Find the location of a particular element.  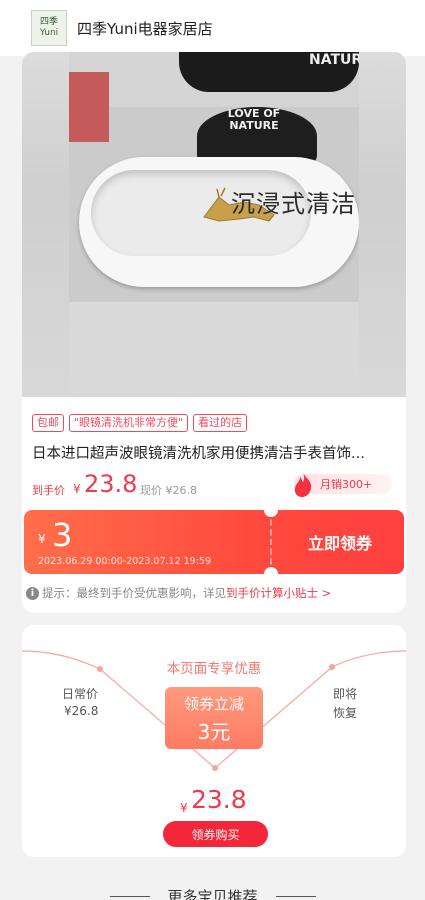

tag-visited-shop: 看过的店 is located at coordinates (220, 423).